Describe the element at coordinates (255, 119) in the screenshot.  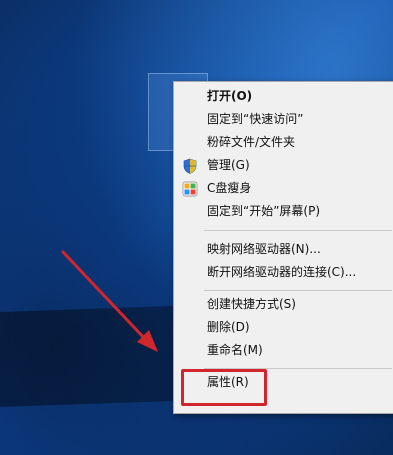
I see `menu-item-label: 固定到“快速访问”` at that location.